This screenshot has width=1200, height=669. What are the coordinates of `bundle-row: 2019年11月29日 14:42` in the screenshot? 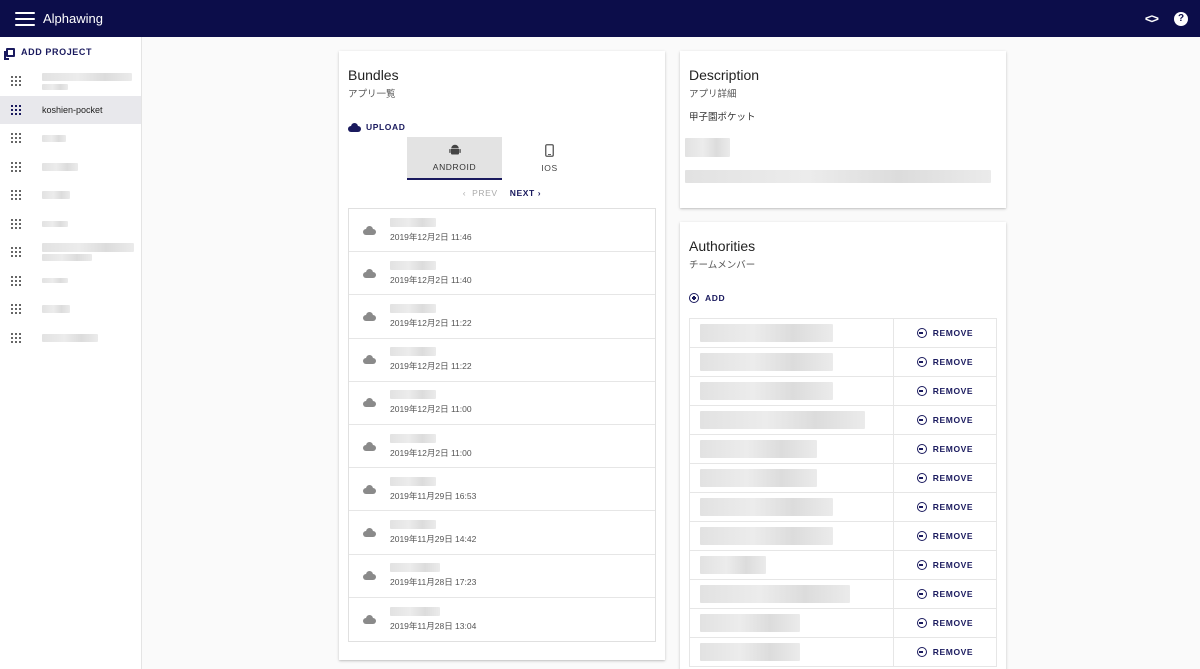 It's located at (502, 533).